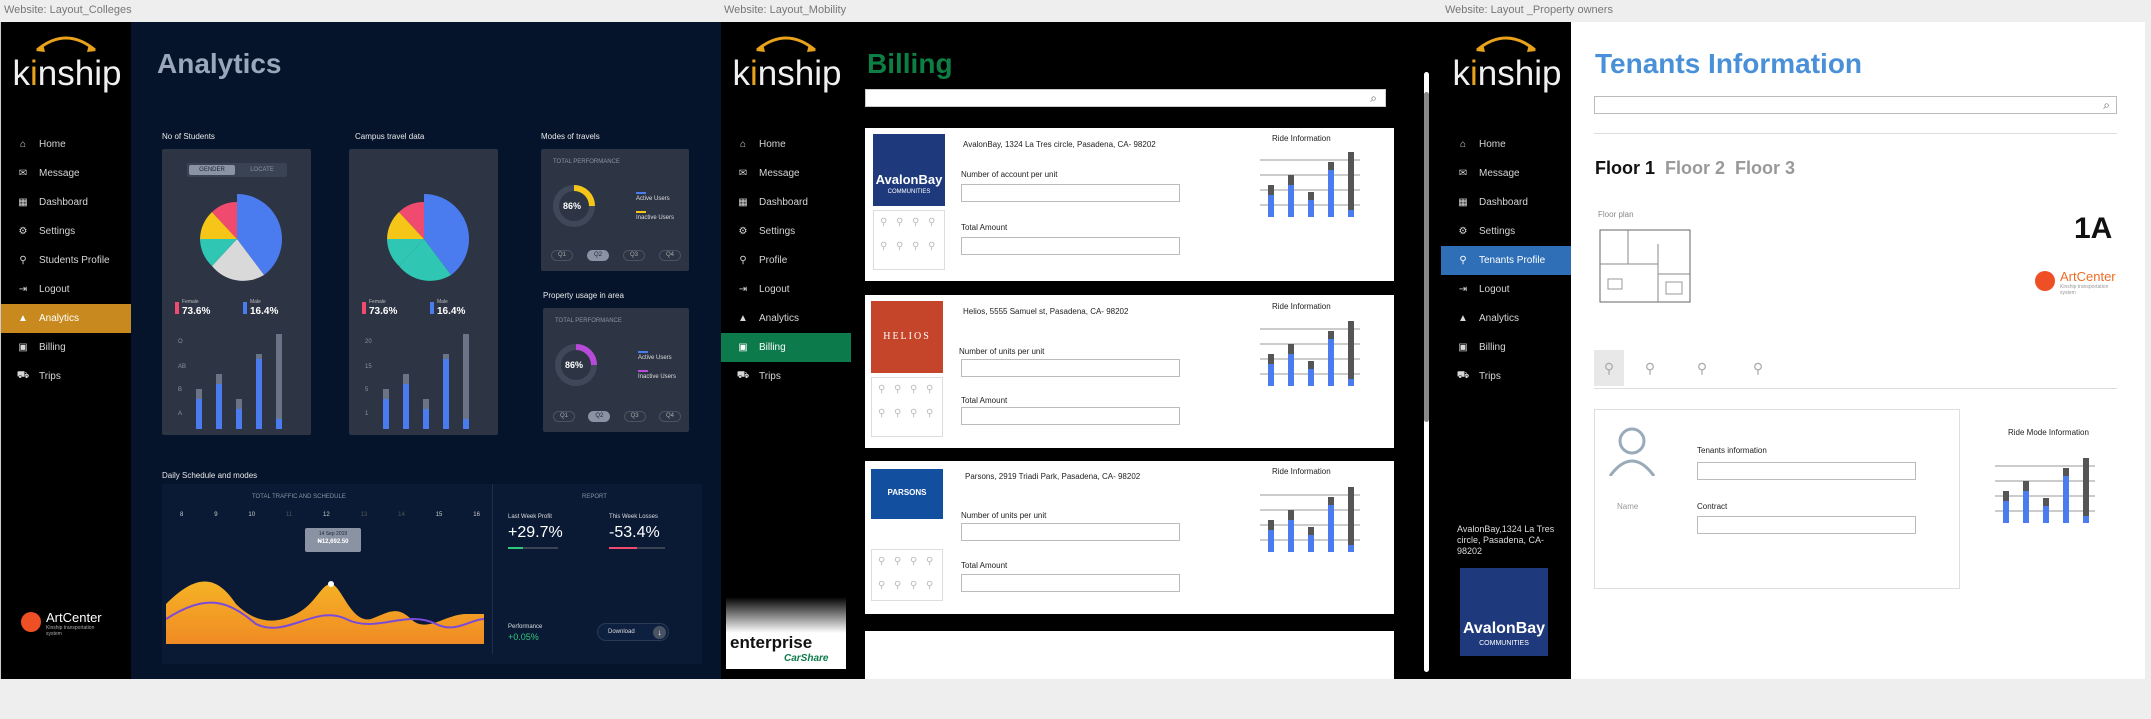  I want to click on active-legend-icon, so click(641, 193).